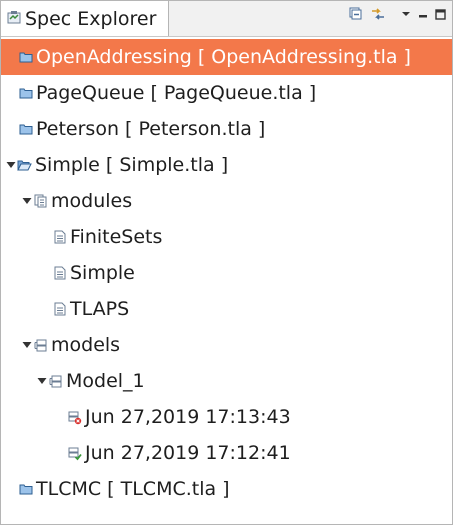  Describe the element at coordinates (423, 14) in the screenshot. I see `minimize-icon` at that location.